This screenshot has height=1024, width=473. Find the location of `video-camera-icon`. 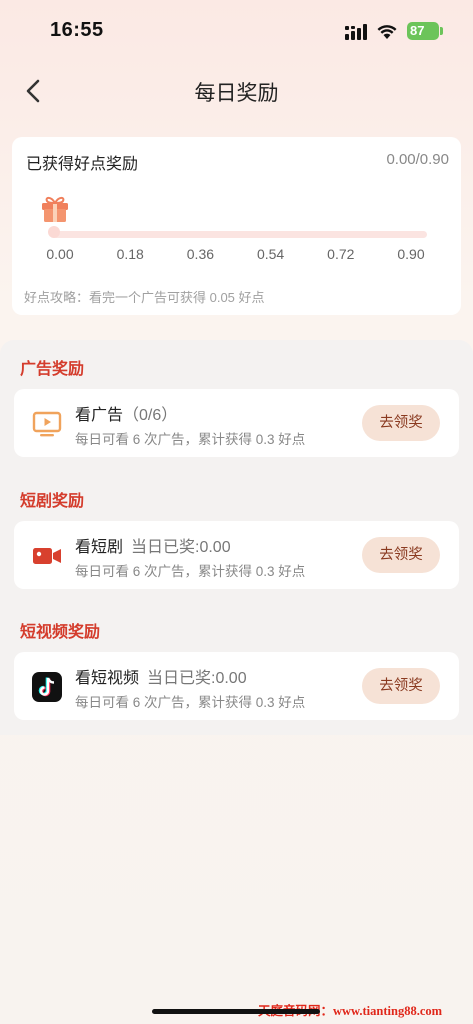

video-camera-icon is located at coordinates (47, 556).